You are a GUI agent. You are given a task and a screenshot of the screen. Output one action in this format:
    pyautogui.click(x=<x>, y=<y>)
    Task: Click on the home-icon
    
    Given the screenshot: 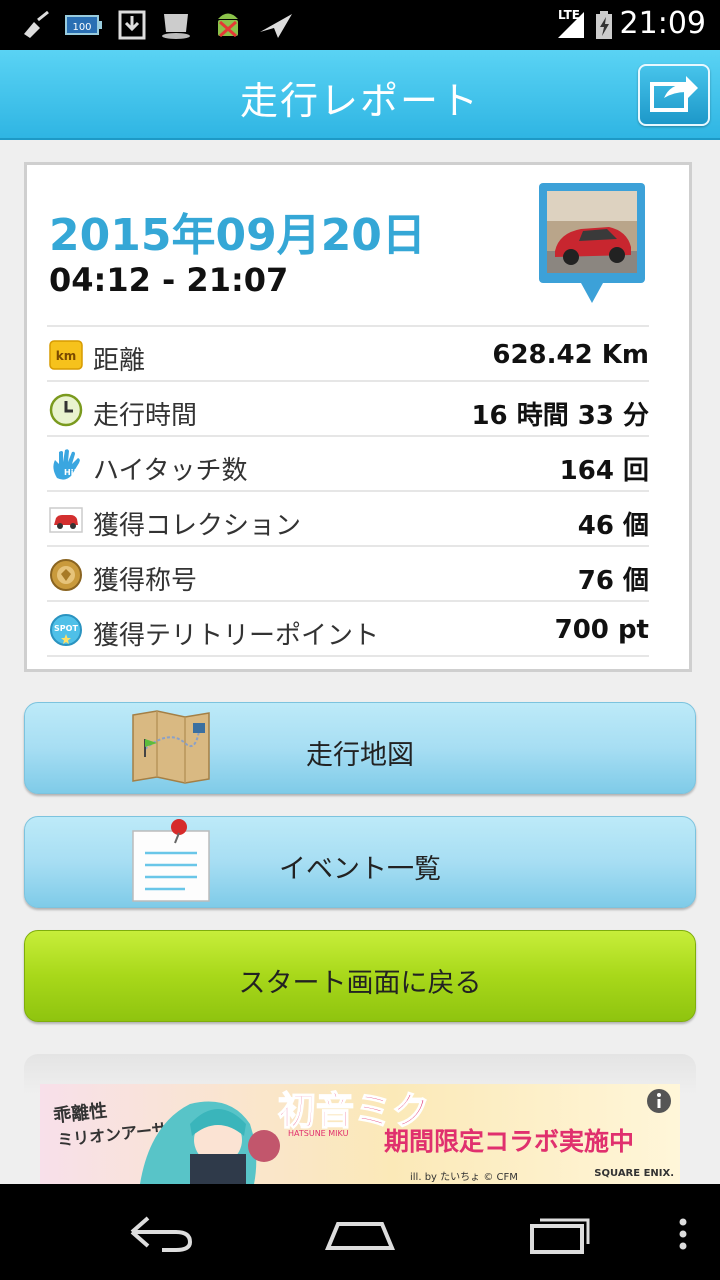 What is the action you would take?
    pyautogui.click(x=360, y=1232)
    